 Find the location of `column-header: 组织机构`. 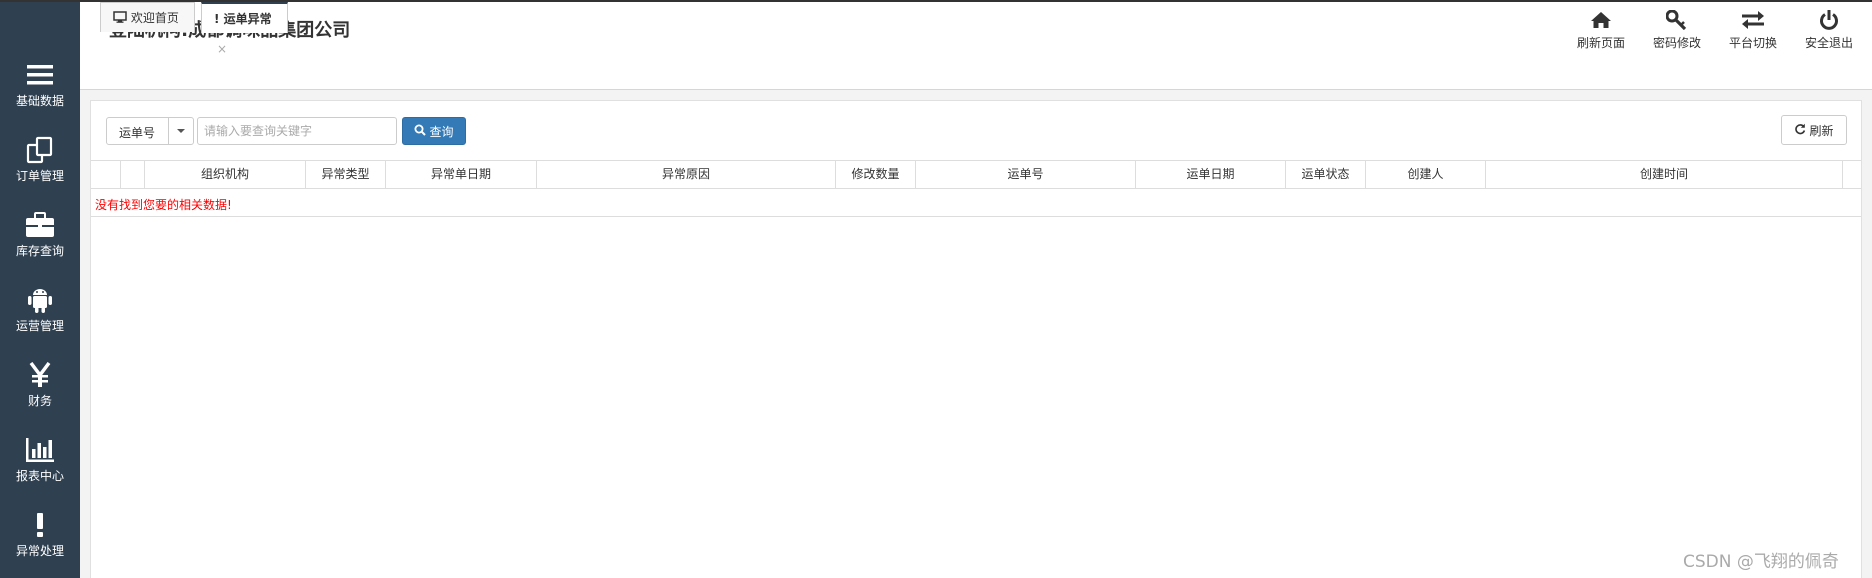

column-header: 组织机构 is located at coordinates (225, 174).